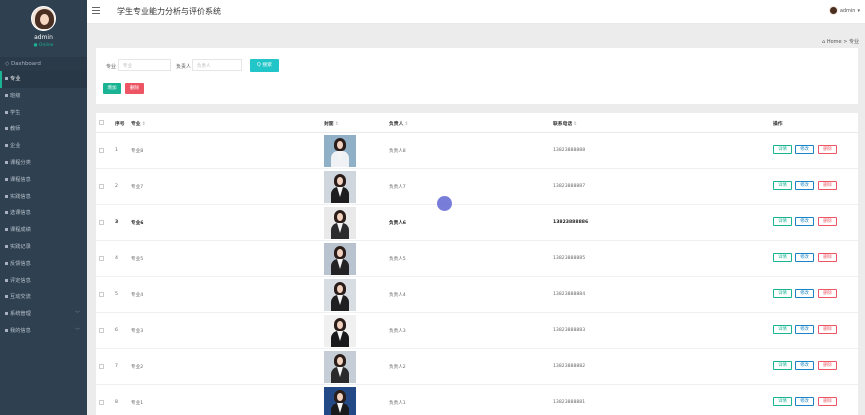 Image resolution: width=865 pixels, height=415 pixels. I want to click on sidebar-item-11: 反馈信息, so click(43, 264).